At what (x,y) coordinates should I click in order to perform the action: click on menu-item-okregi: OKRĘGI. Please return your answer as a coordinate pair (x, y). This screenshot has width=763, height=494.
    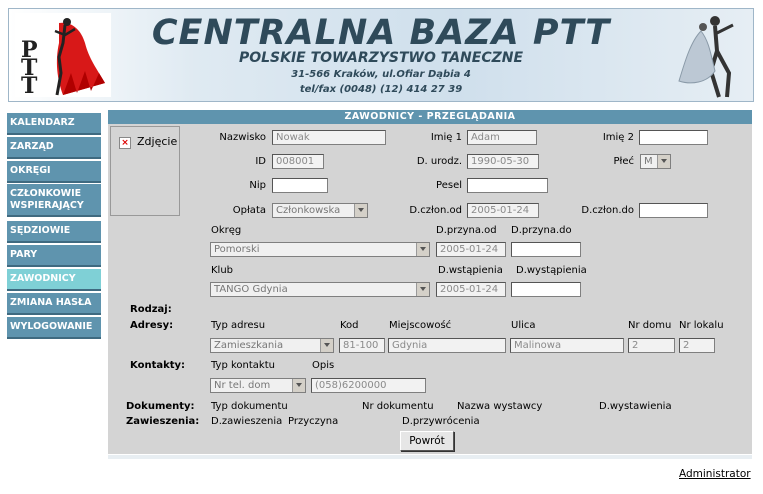
    Looking at the image, I should click on (54, 172).